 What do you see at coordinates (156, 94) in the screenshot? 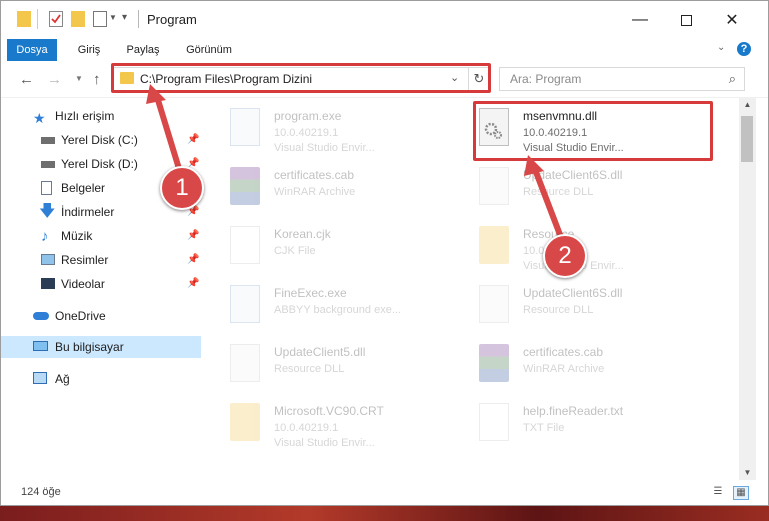
I see `arrow-1-head` at bounding box center [156, 94].